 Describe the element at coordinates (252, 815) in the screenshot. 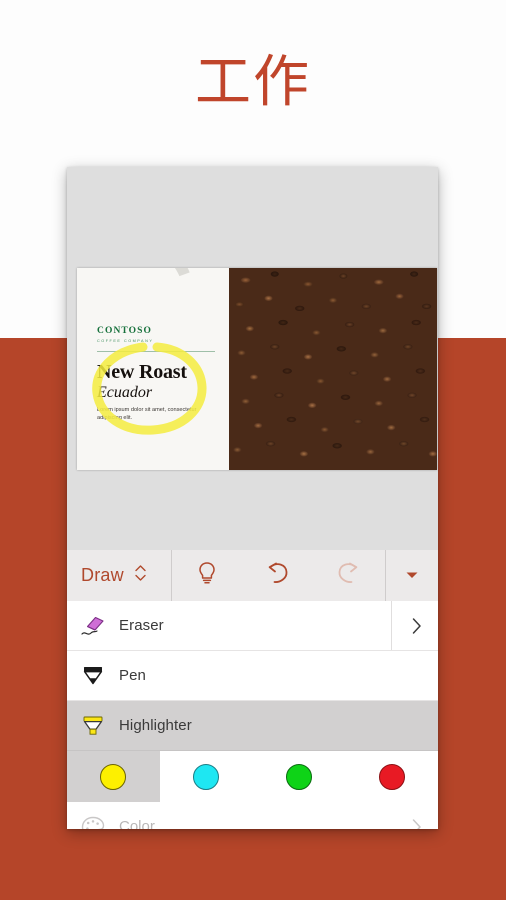

I see `color-picker-row: Color` at that location.